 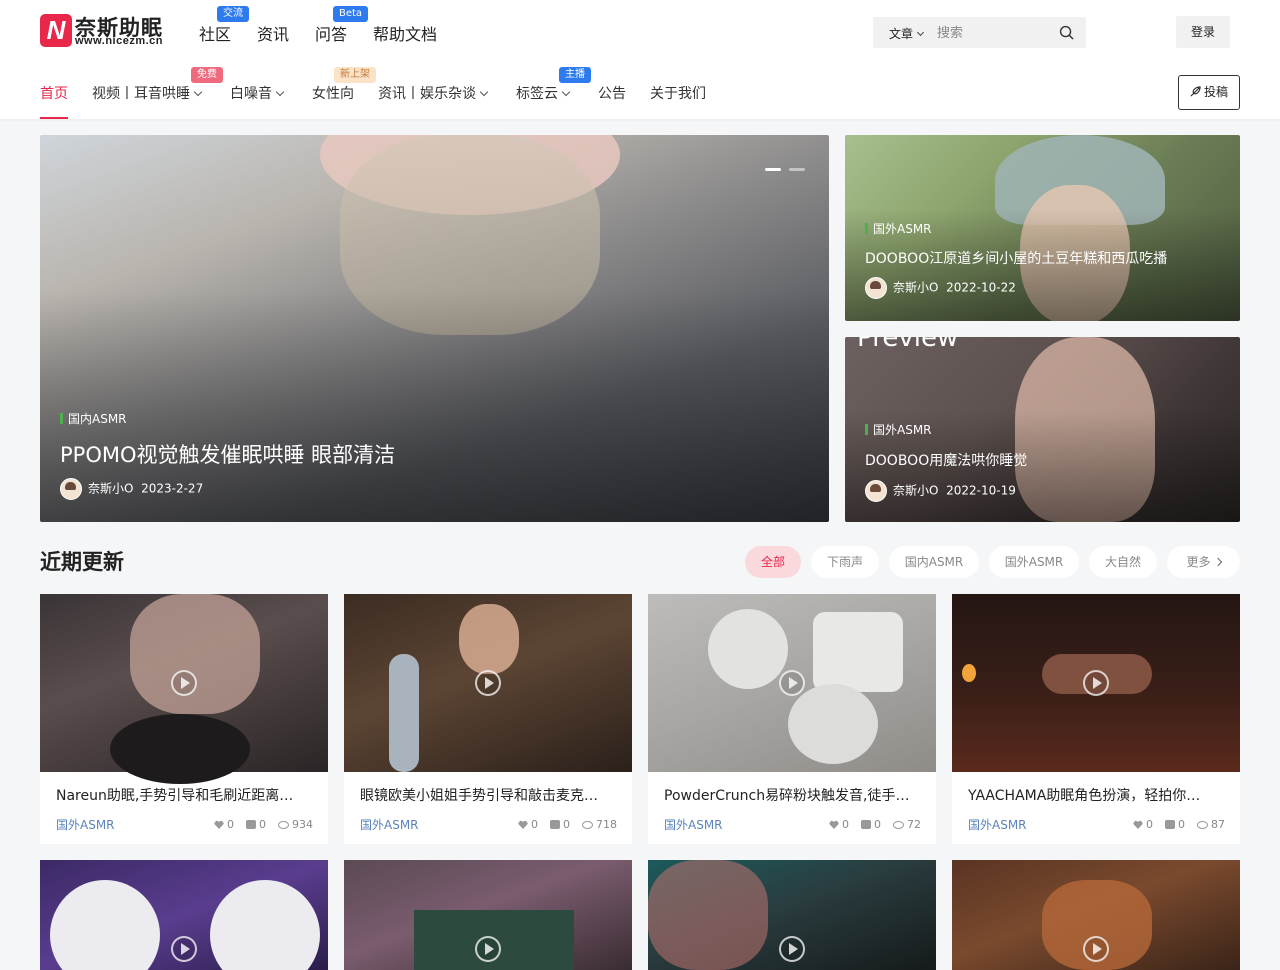 I want to click on filter-more: 更多, so click(x=1203, y=562).